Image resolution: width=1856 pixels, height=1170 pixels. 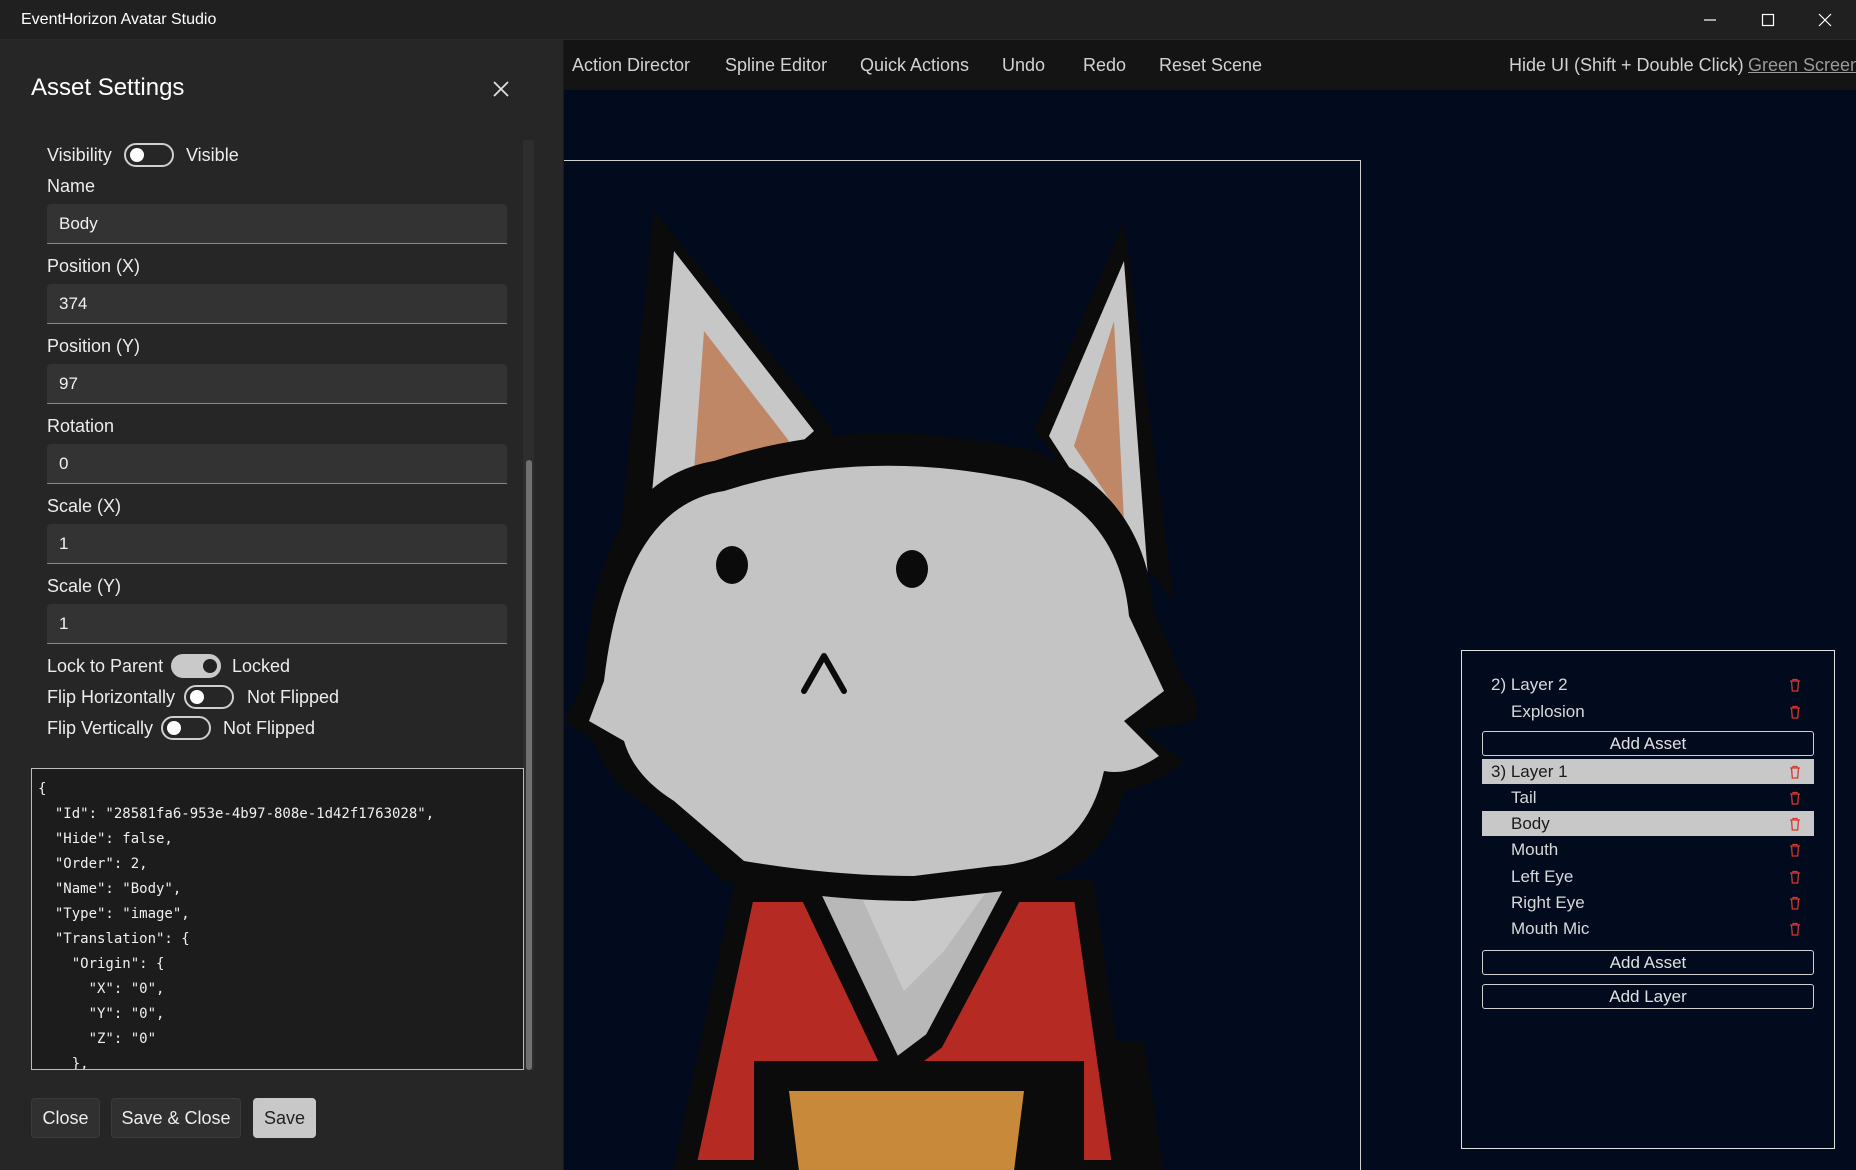 What do you see at coordinates (1529, 684) in the screenshot?
I see `layer-label: 2) Layer 2` at bounding box center [1529, 684].